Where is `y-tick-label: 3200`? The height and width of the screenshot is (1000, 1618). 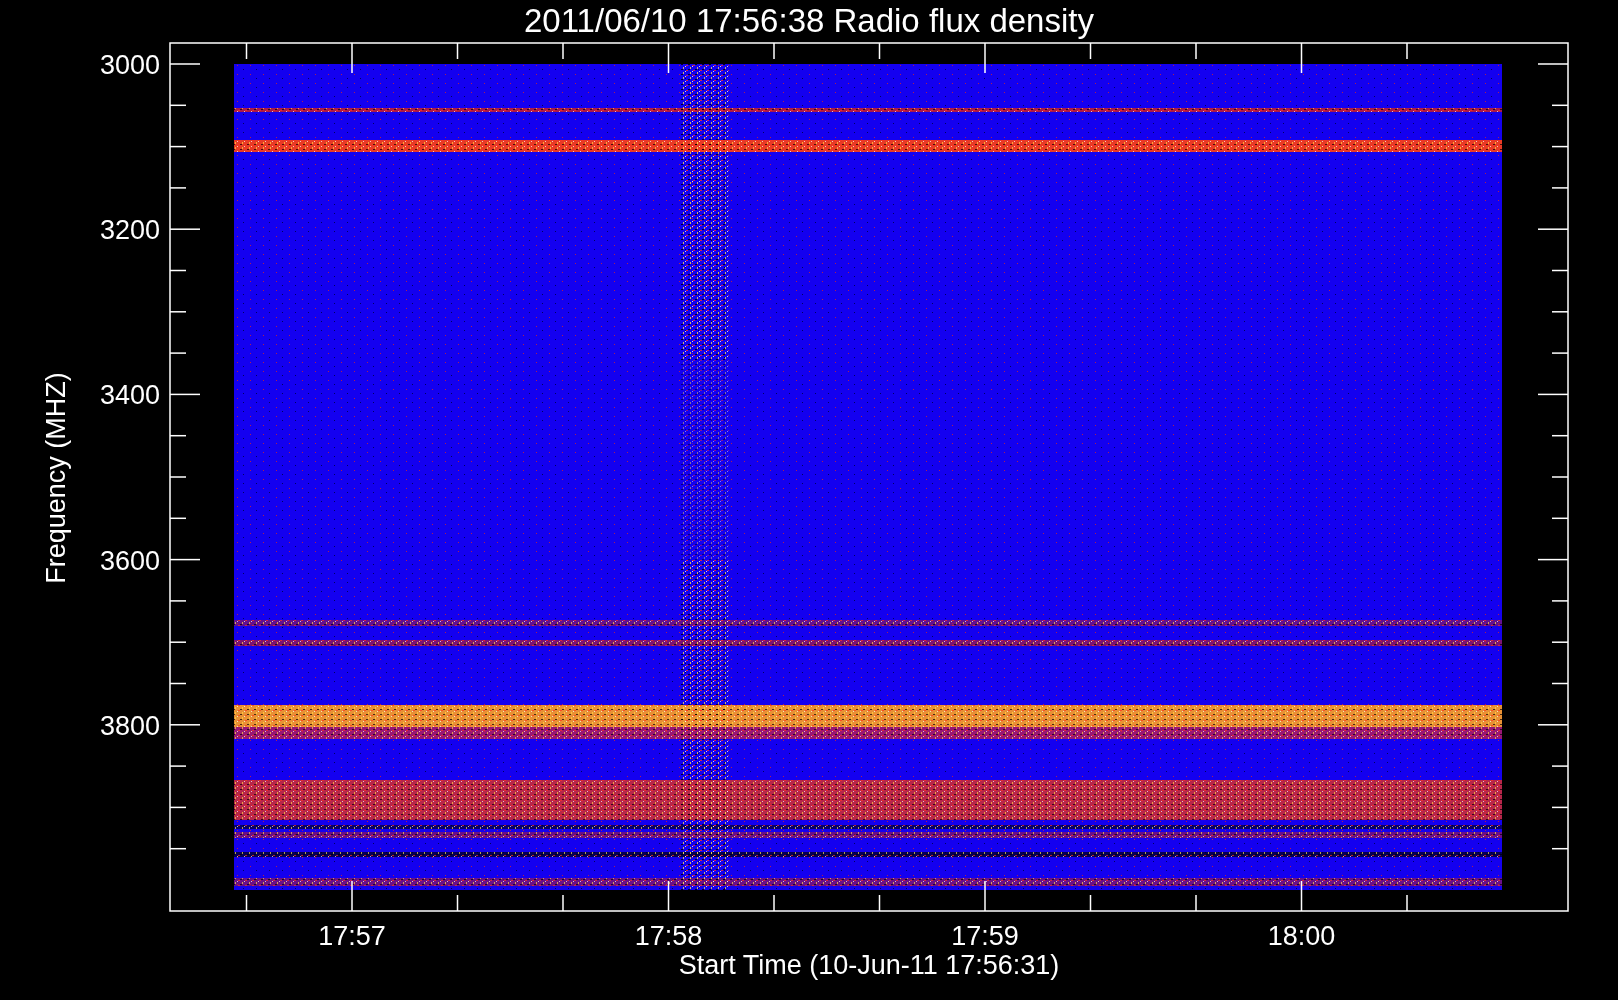
y-tick-label: 3200 is located at coordinates (129, 230).